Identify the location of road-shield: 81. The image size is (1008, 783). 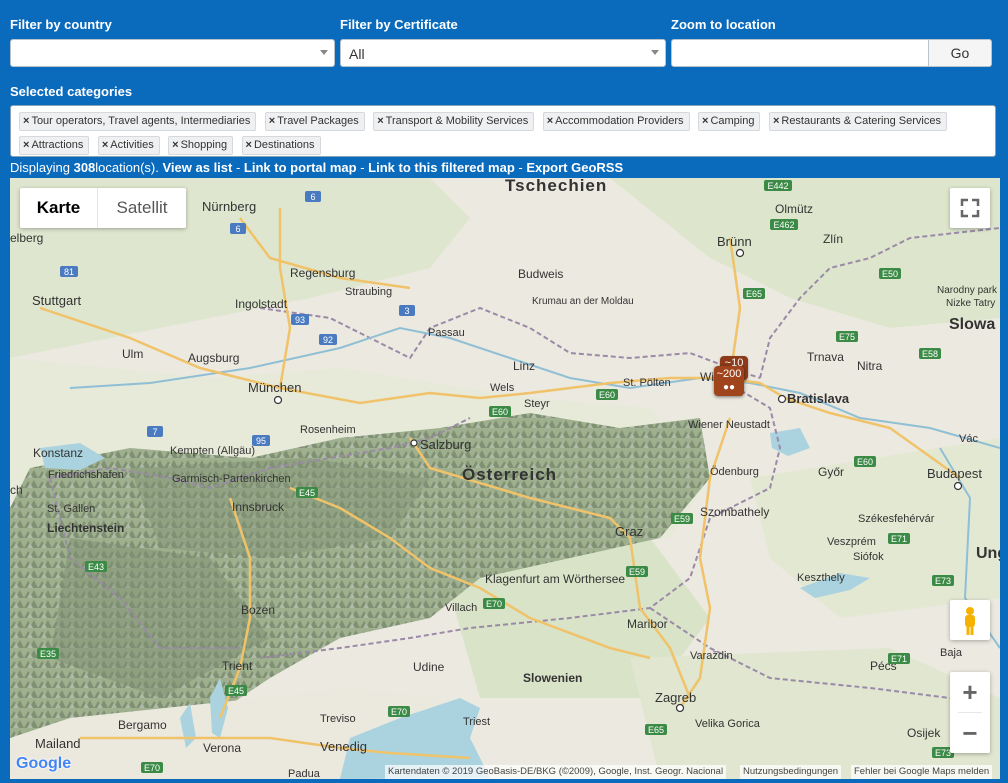
(69, 271).